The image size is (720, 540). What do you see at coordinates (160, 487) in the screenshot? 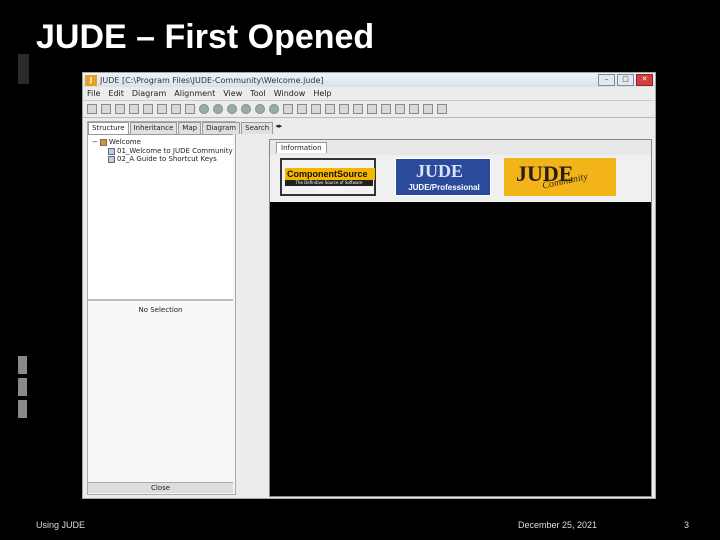
I see `close-button: Close` at bounding box center [160, 487].